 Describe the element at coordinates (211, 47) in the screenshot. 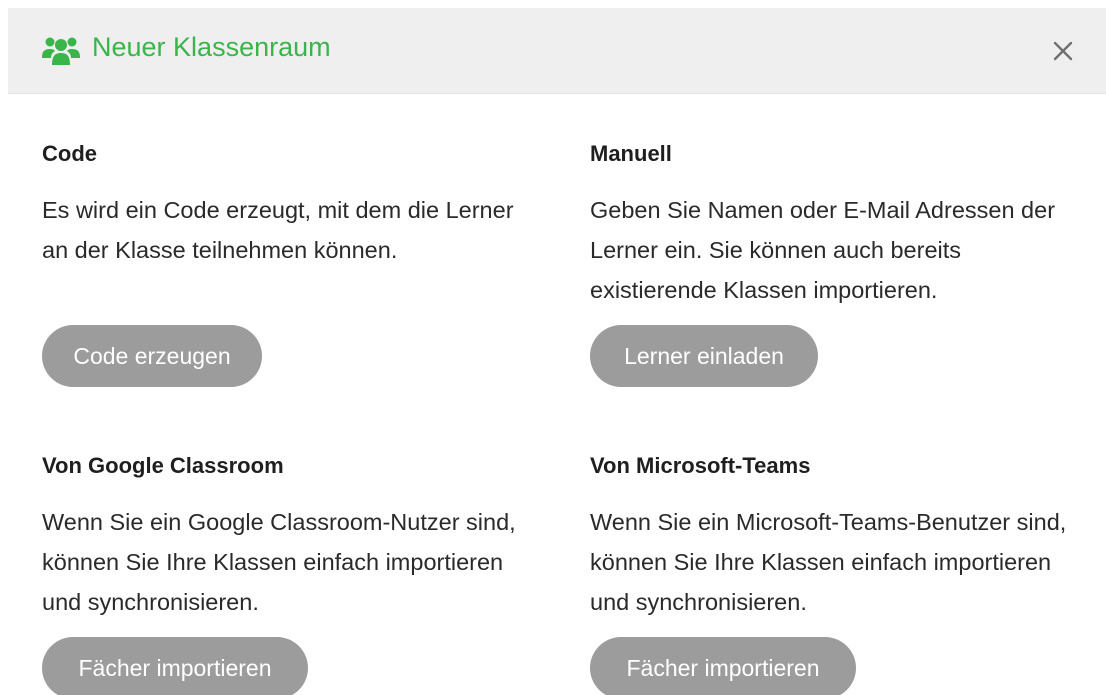

I see `dialog-title: Neuer Klassenraum` at that location.